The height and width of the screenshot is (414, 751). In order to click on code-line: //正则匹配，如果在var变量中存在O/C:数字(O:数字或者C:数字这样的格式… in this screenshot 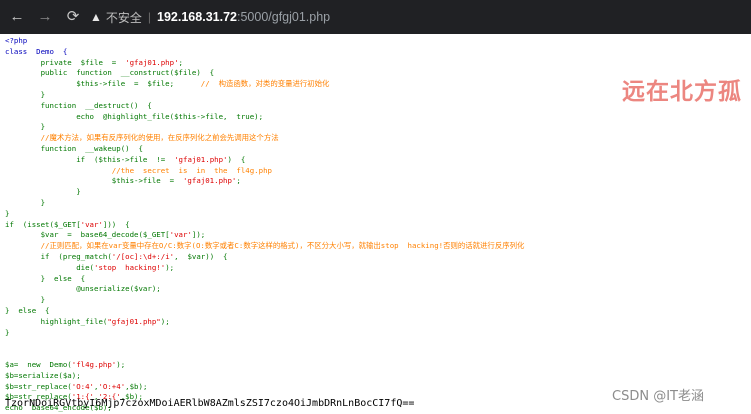, I will do `click(355, 246)`.